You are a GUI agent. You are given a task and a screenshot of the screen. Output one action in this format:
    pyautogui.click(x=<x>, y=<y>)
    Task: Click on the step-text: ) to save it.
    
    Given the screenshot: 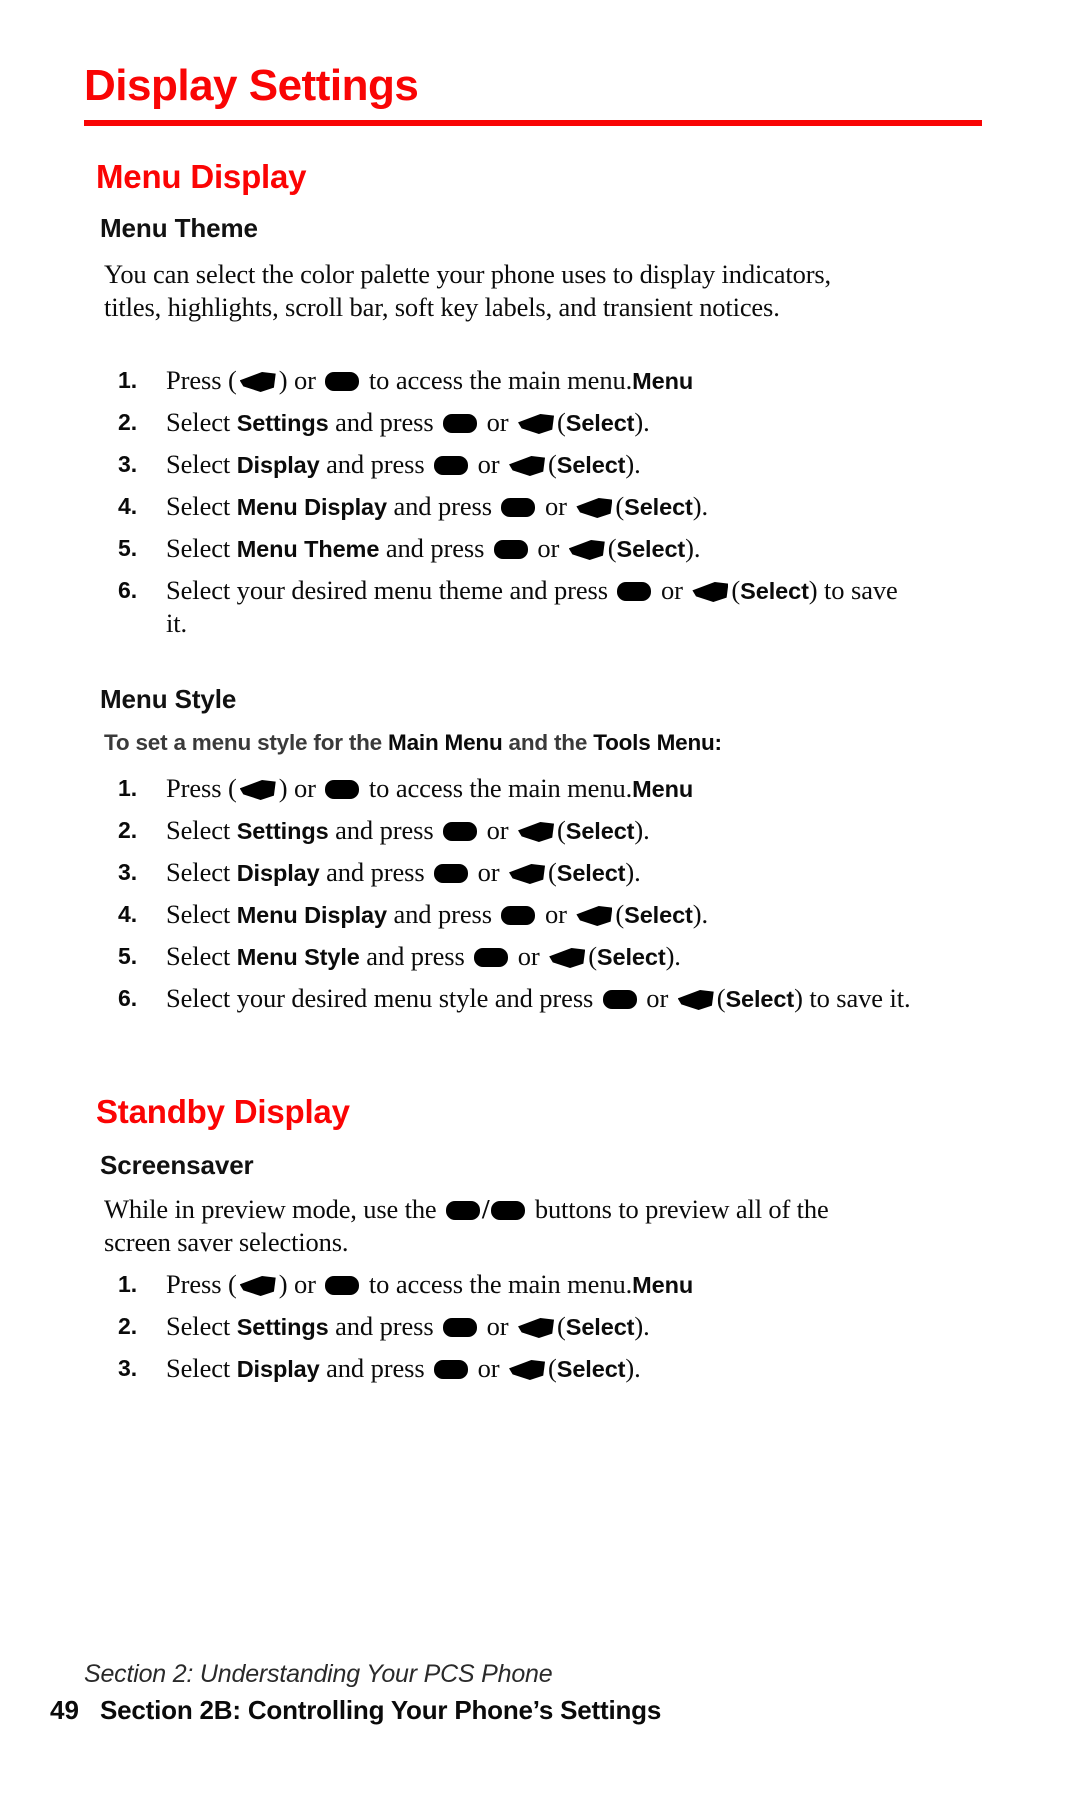 What is the action you would take?
    pyautogui.click(x=852, y=998)
    